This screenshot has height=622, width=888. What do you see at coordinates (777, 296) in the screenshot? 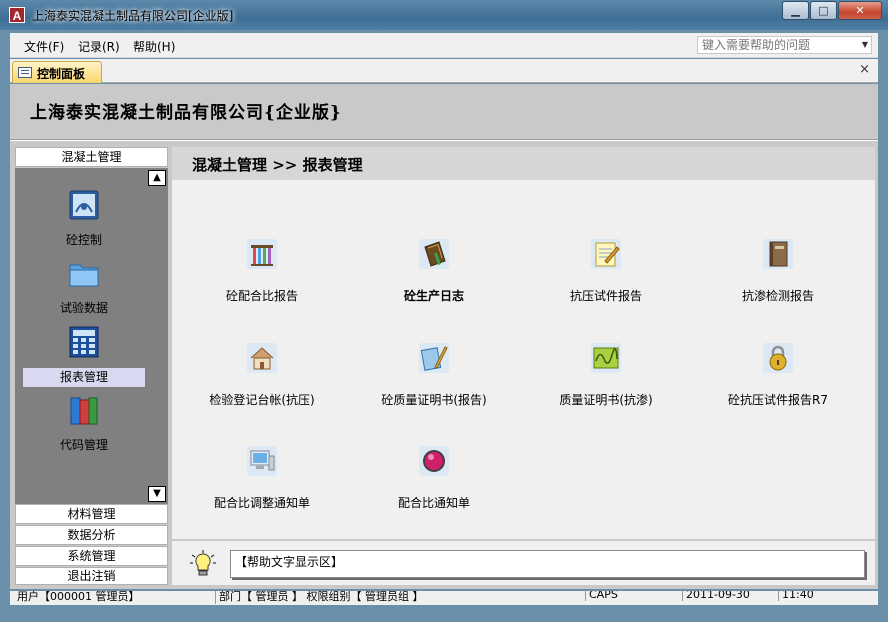
I see `report-item-impermeability-label: 抗渗检测报告` at bounding box center [777, 296].